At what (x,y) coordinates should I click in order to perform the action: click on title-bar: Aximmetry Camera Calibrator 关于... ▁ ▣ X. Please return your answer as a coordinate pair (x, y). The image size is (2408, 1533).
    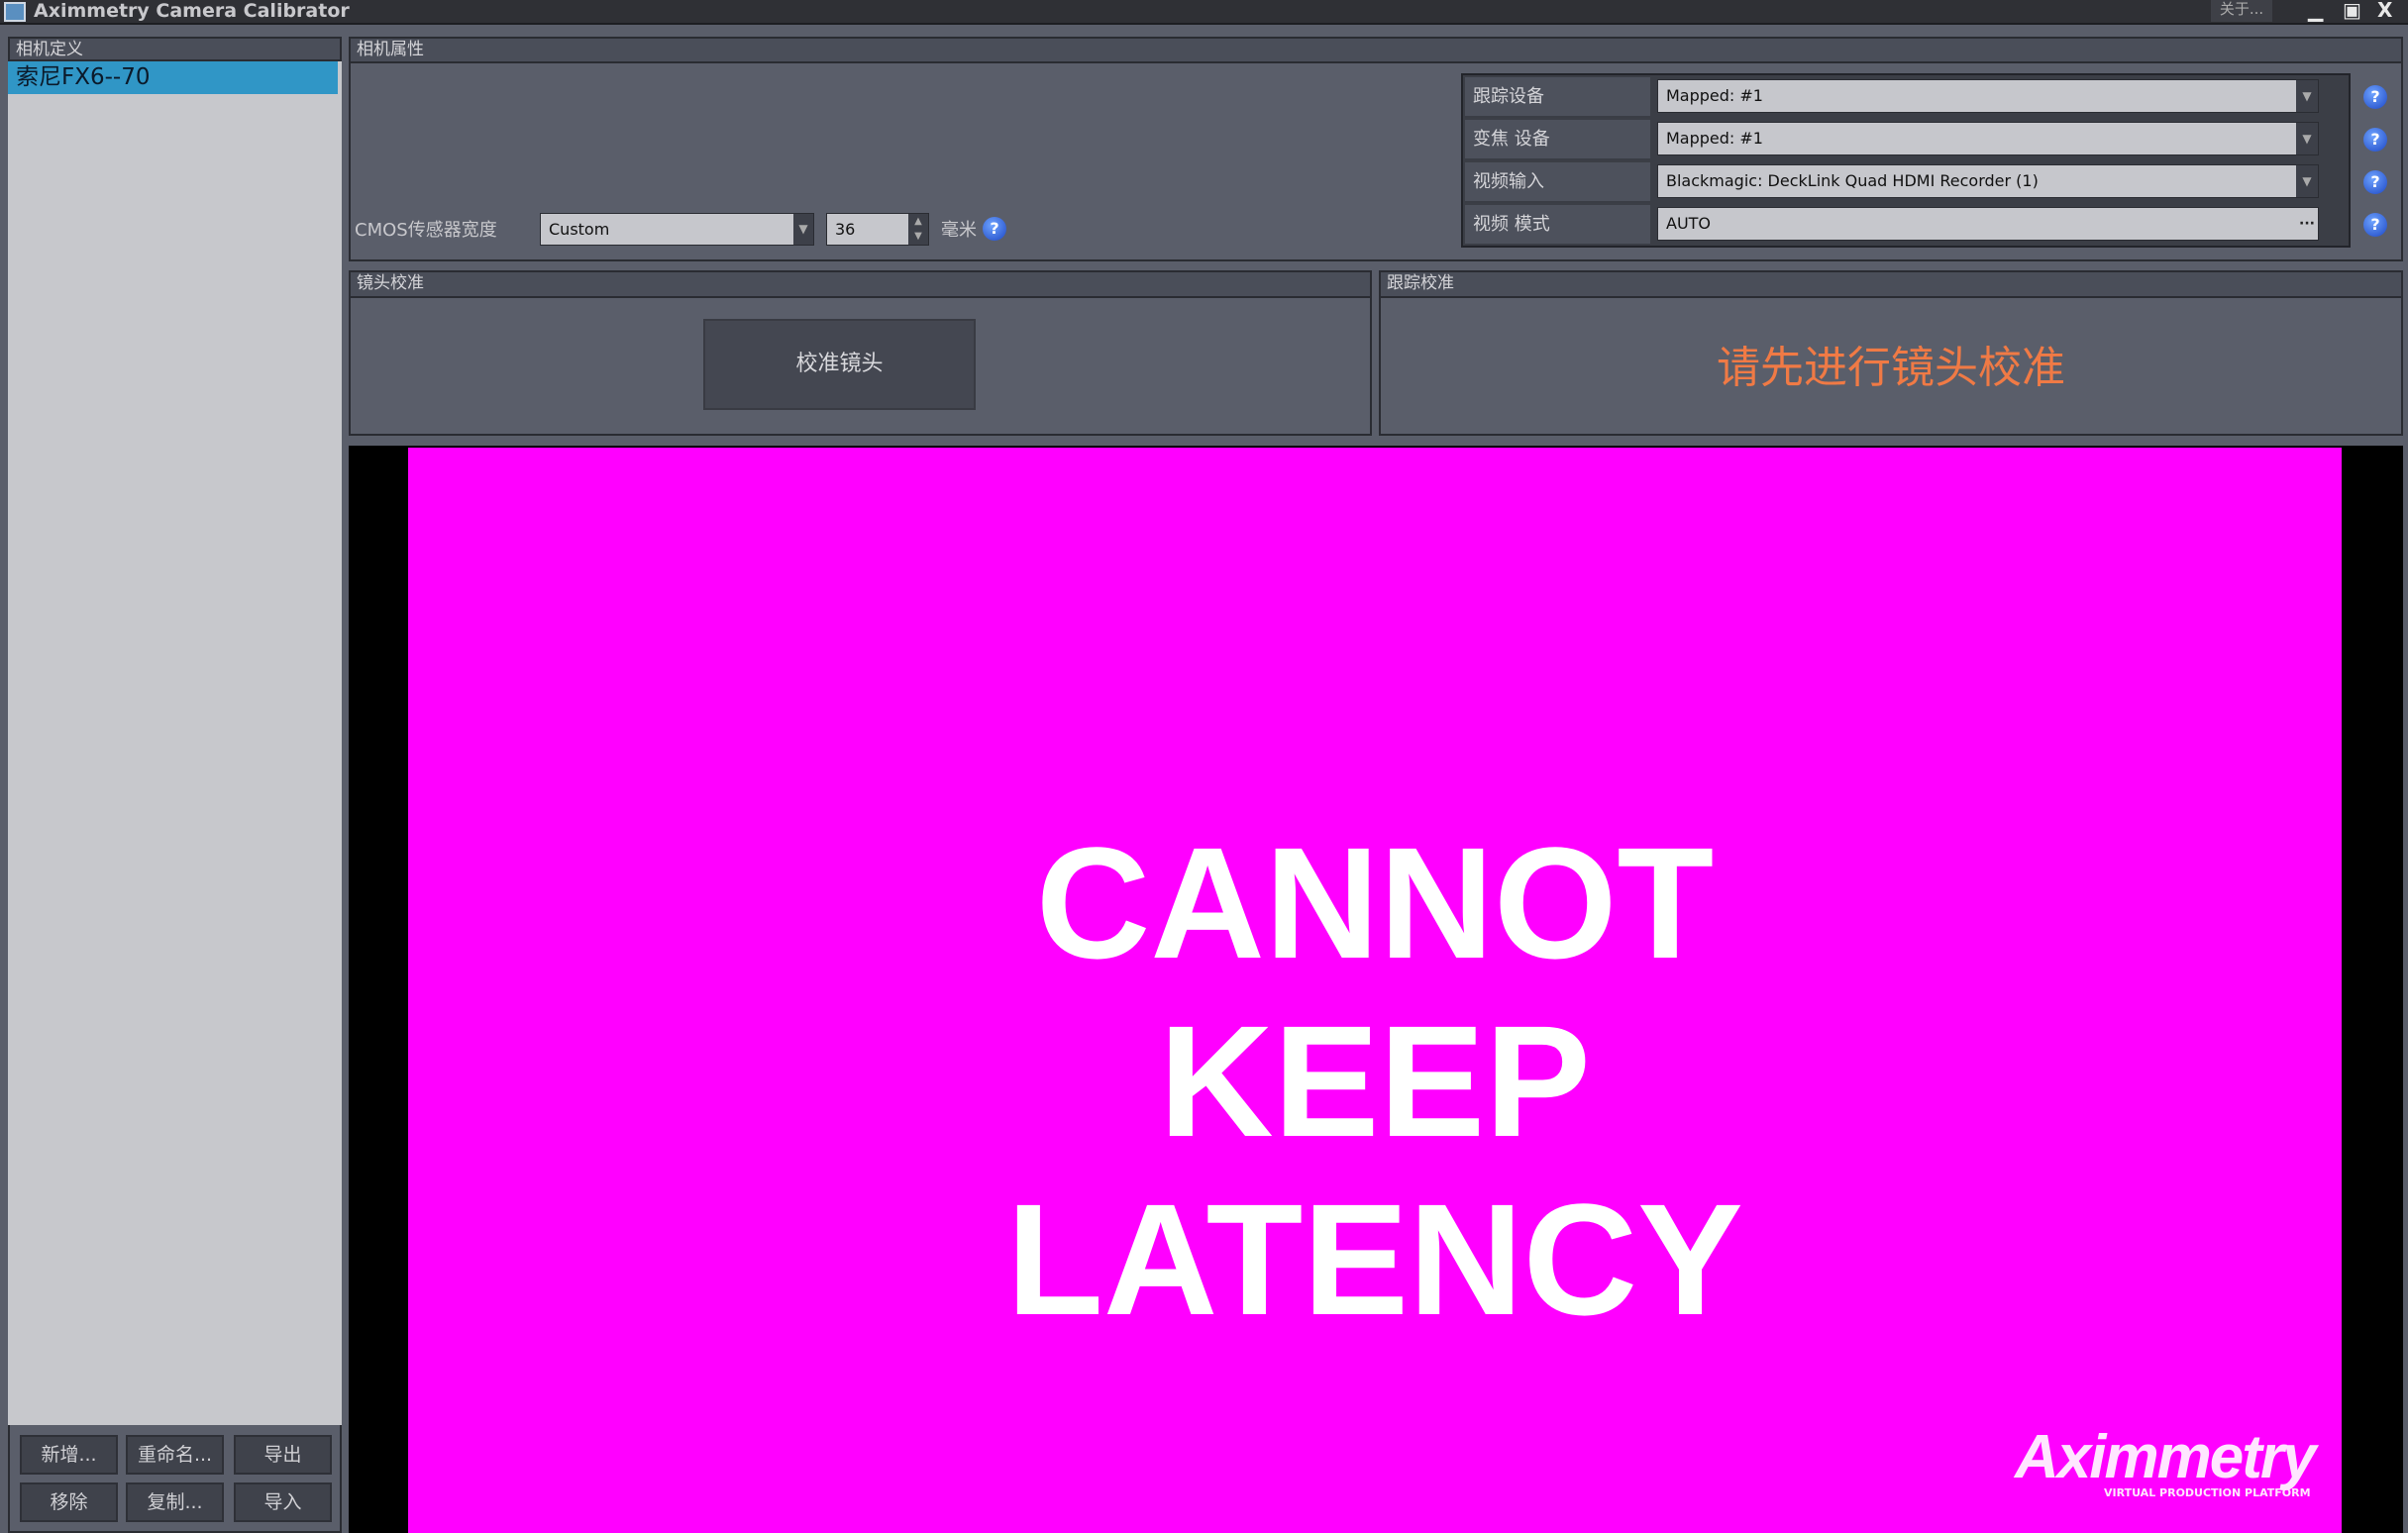
    Looking at the image, I should click on (1204, 12).